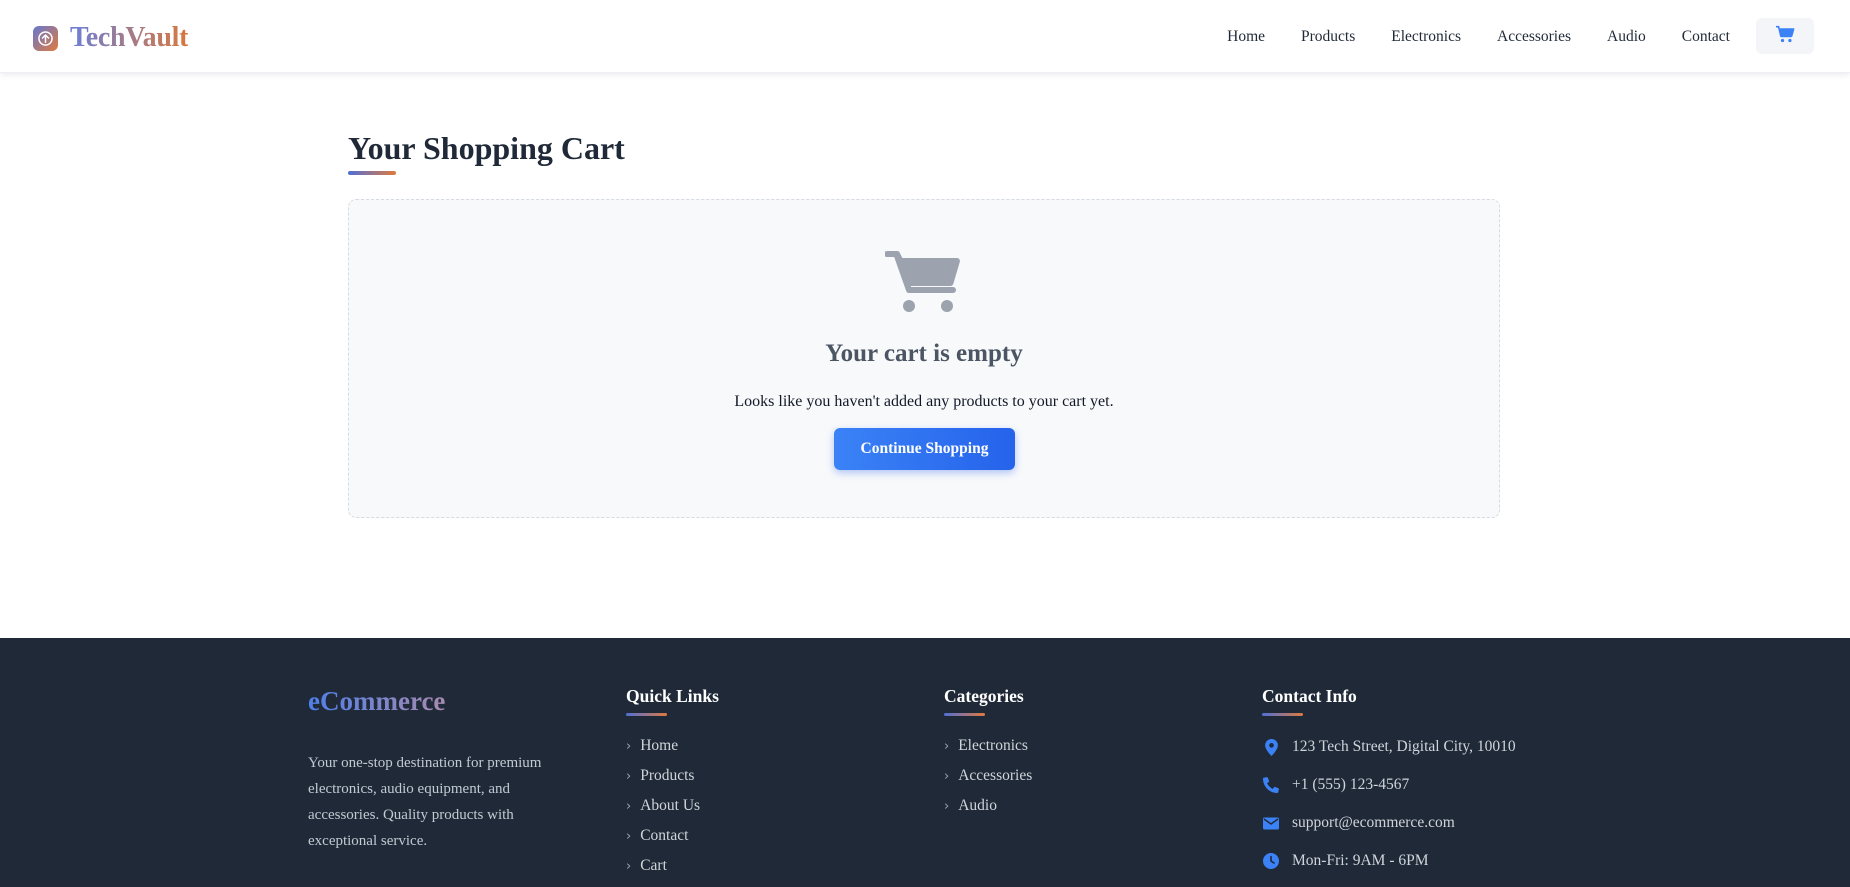 The width and height of the screenshot is (1850, 887). Describe the element at coordinates (1706, 37) in the screenshot. I see `nav-contact: Contact` at that location.